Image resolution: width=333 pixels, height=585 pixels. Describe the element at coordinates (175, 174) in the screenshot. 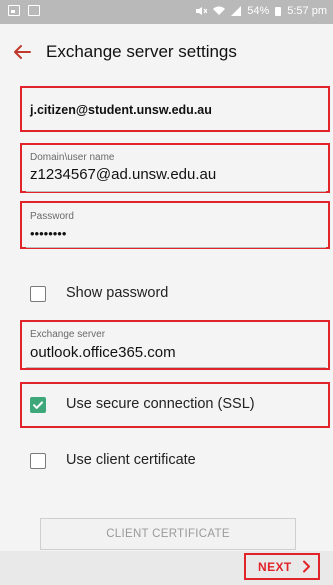

I see `domain-username-input` at that location.